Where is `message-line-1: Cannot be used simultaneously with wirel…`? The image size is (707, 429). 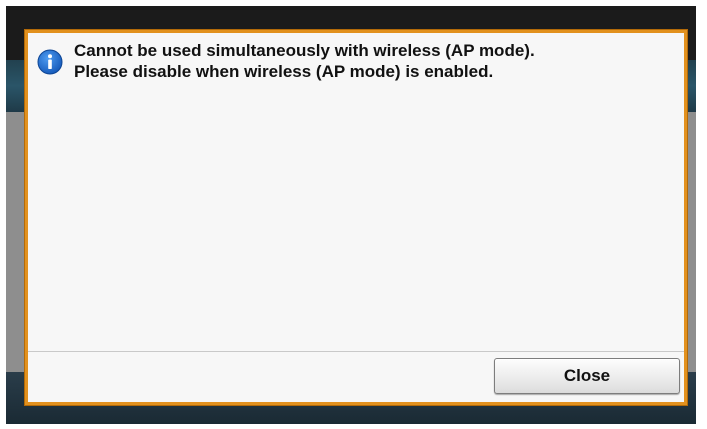 message-line-1: Cannot be used simultaneously with wirel… is located at coordinates (304, 50).